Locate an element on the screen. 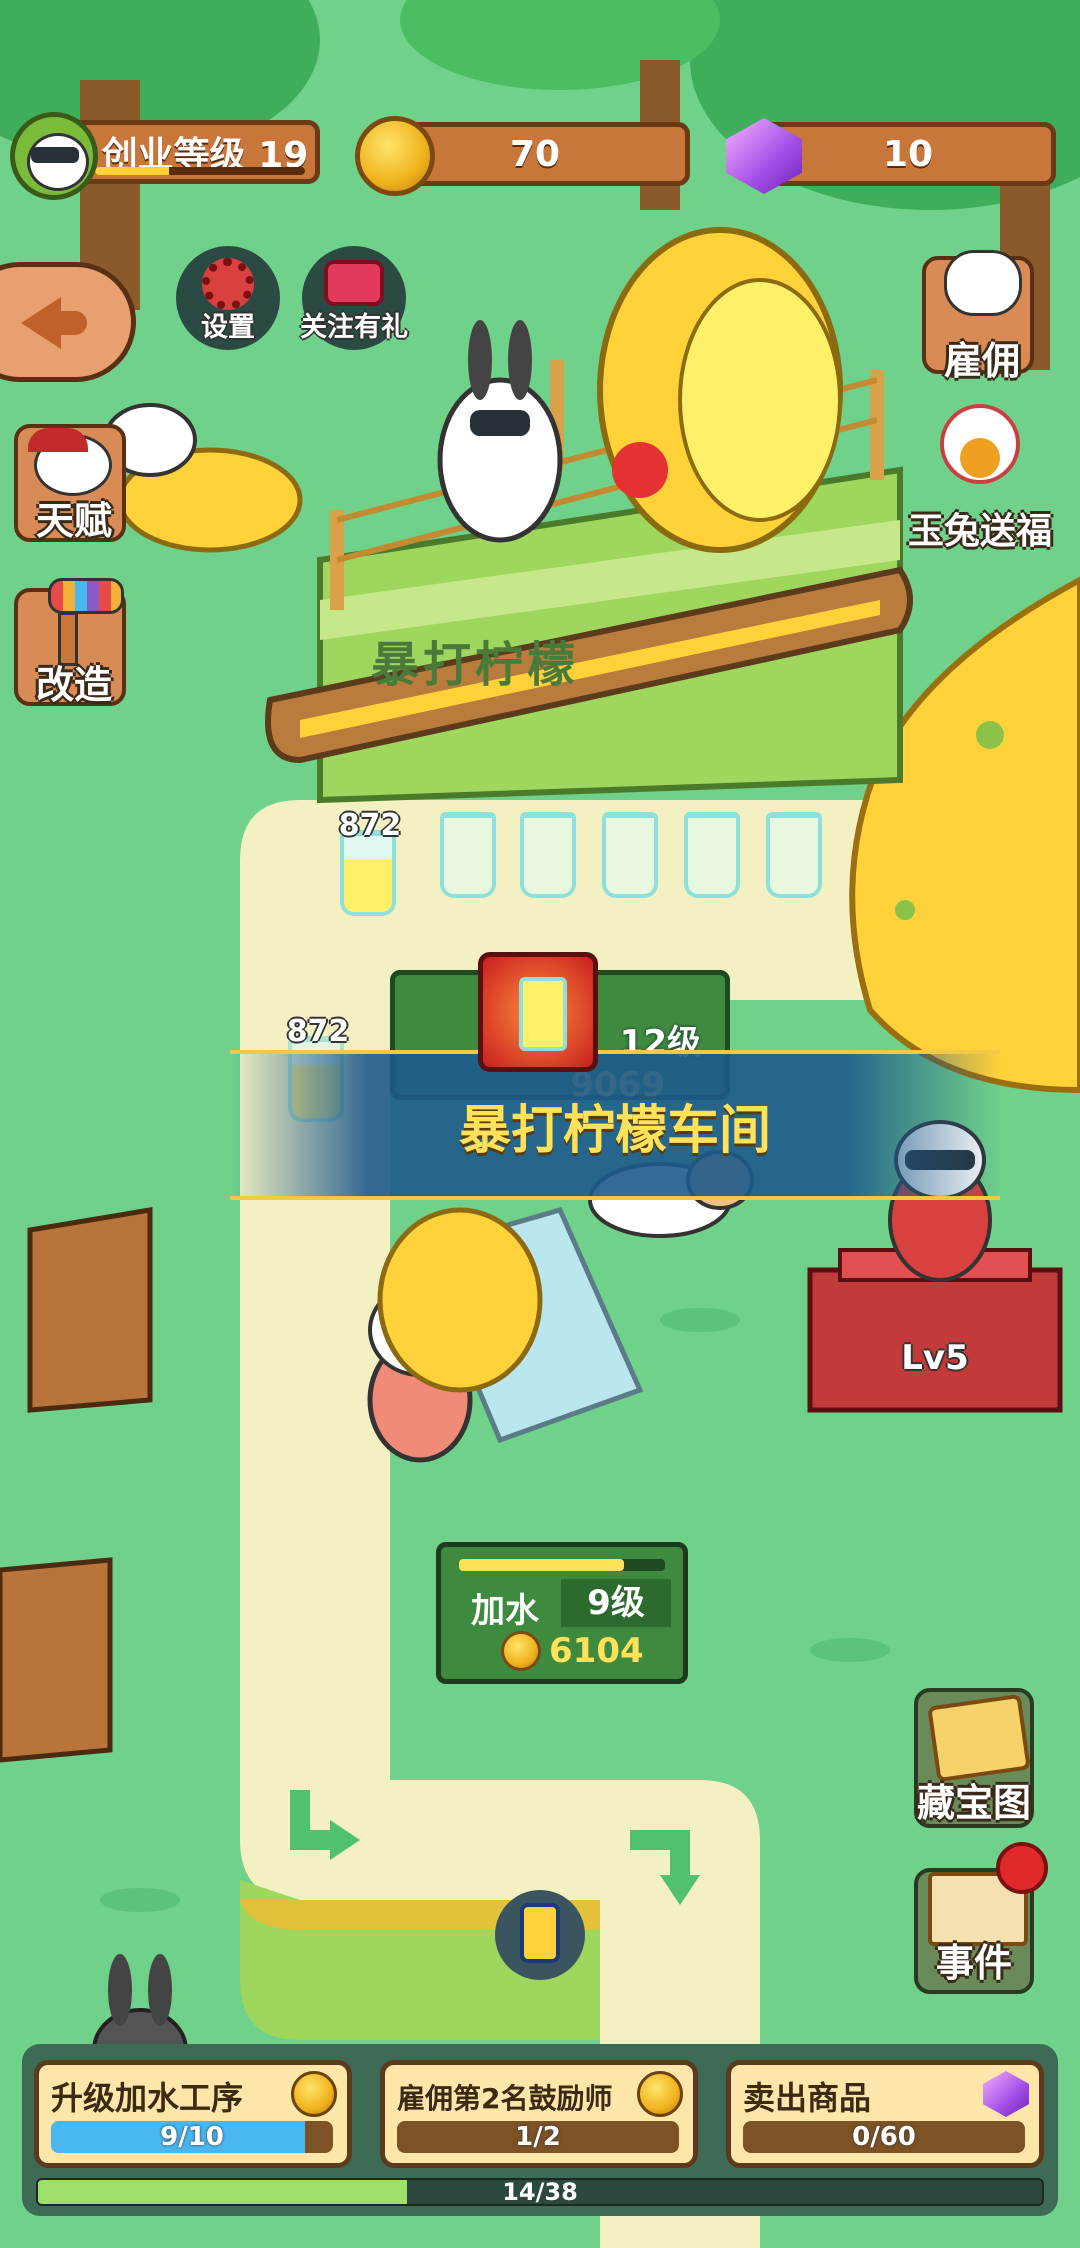  rabbit-blessing-button is located at coordinates (980, 453).